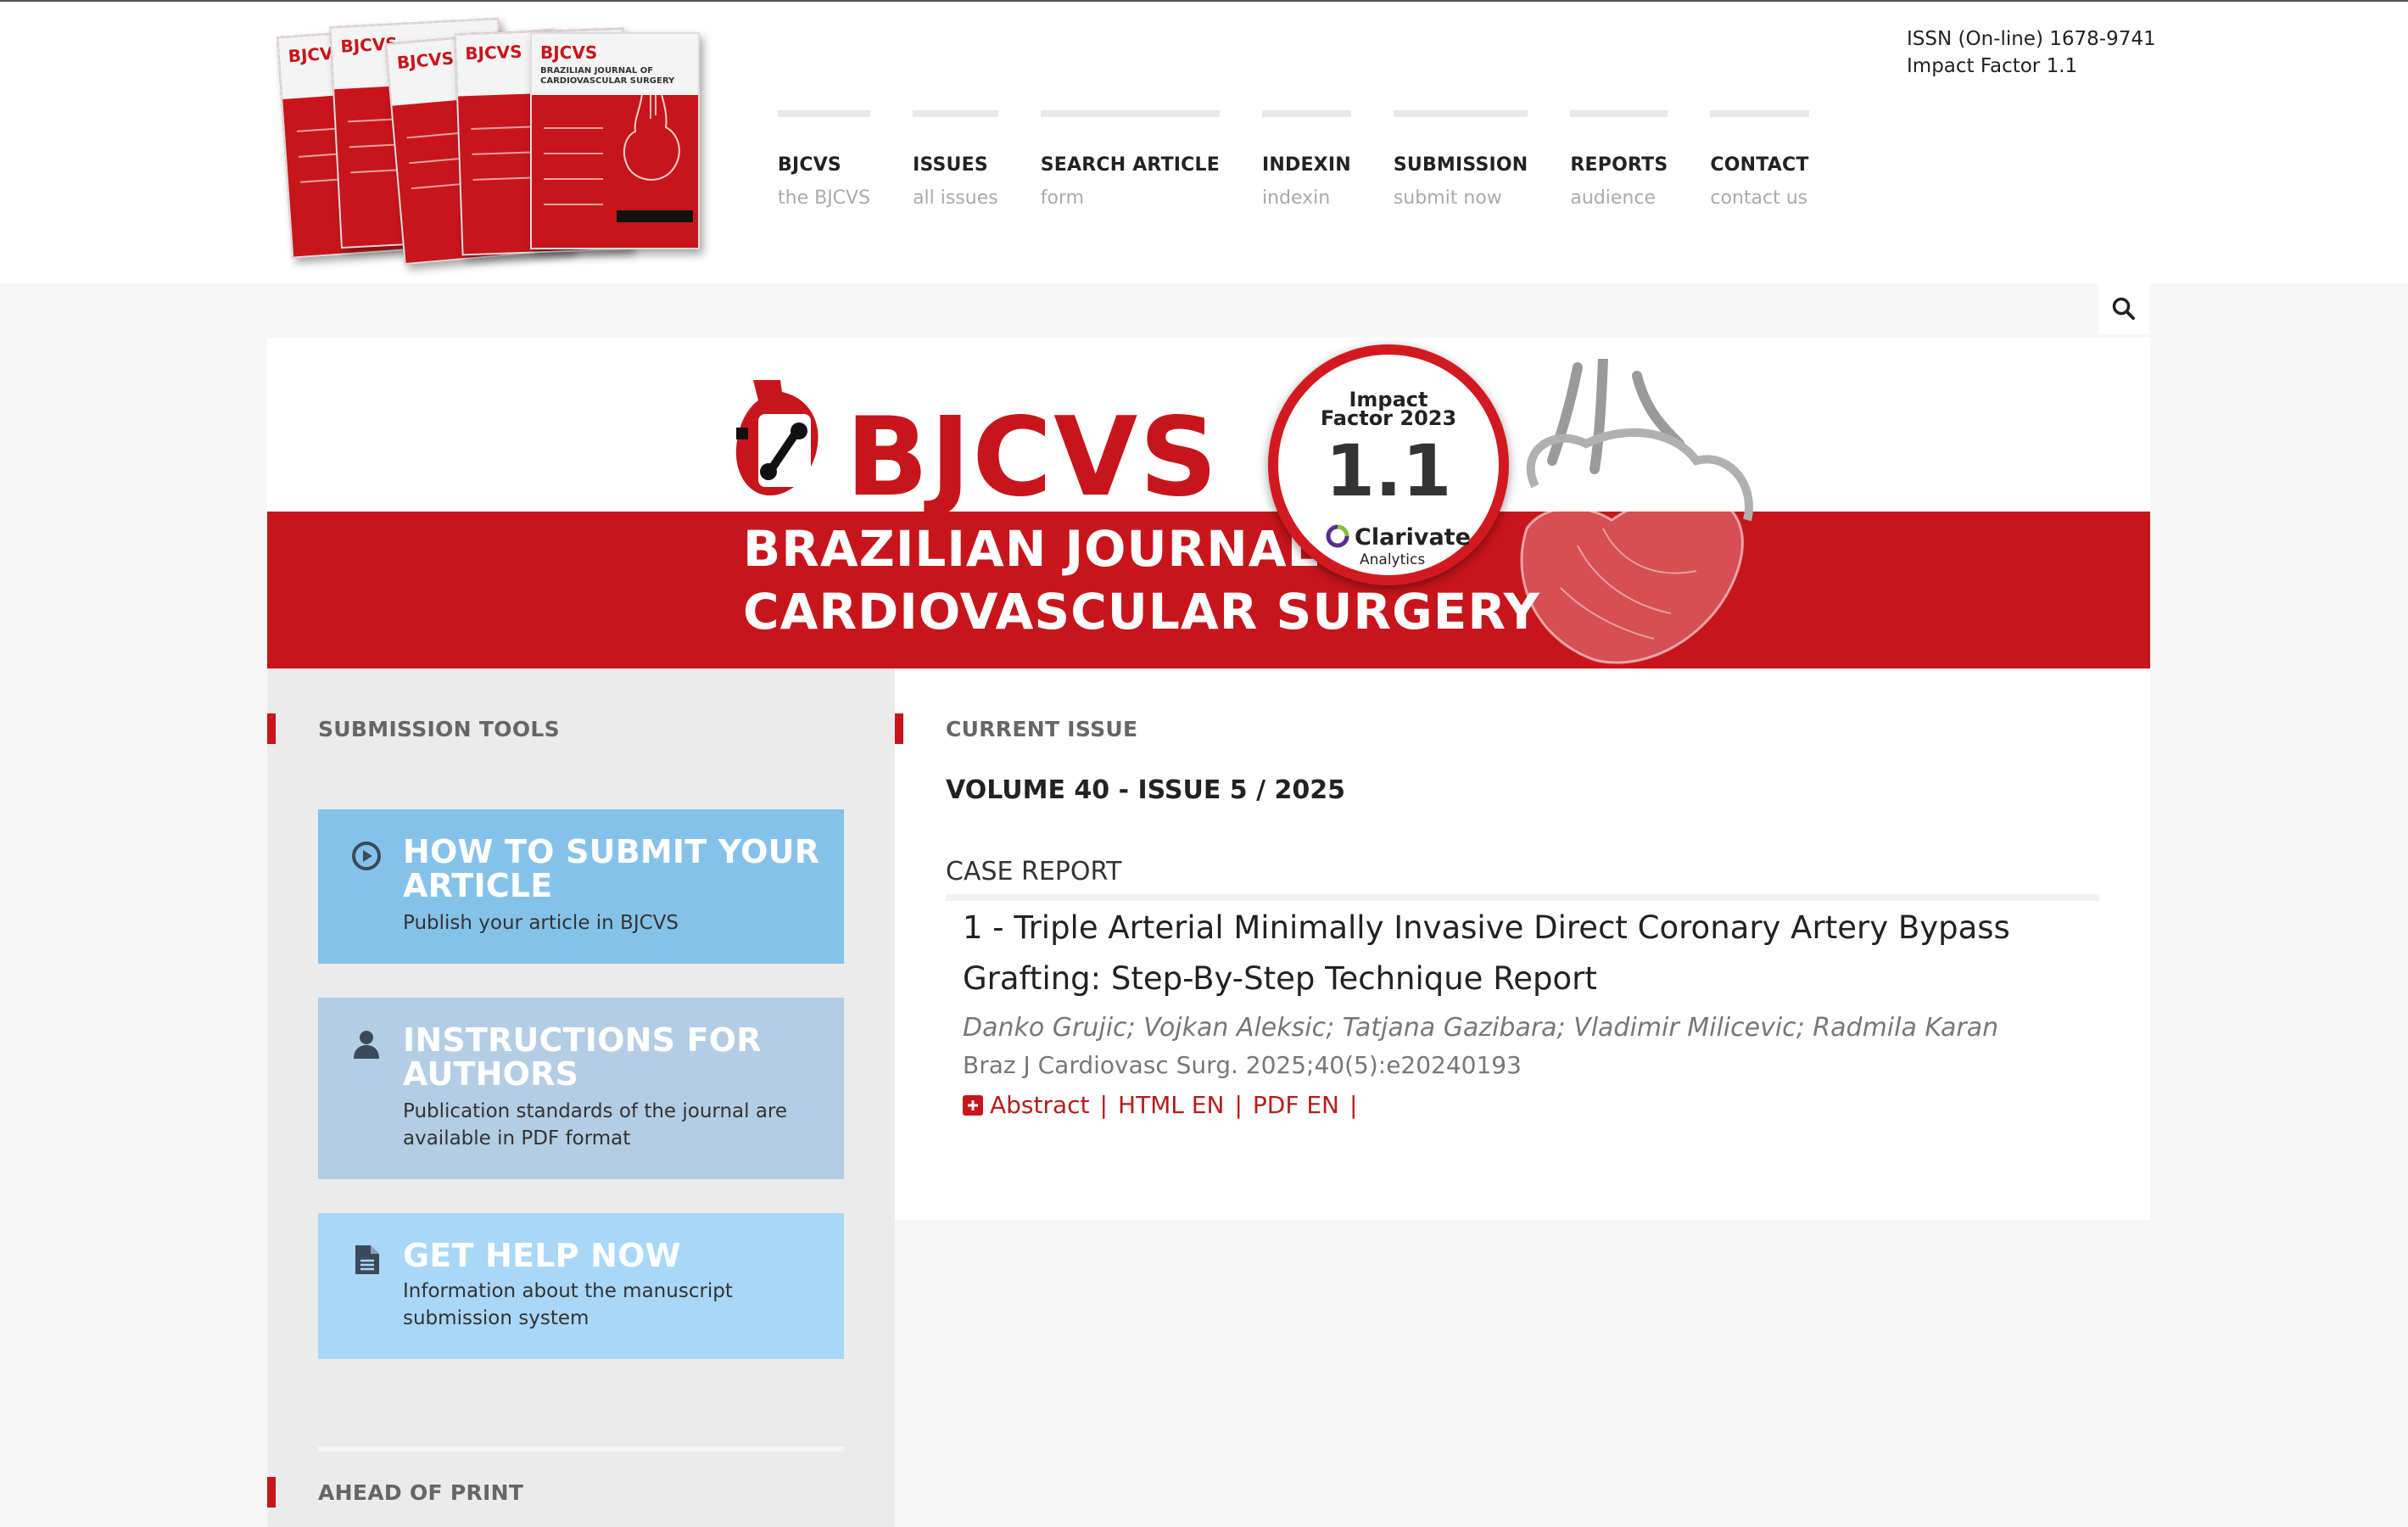 The image size is (2408, 1527). I want to click on nav-label: CONTACT, so click(1759, 165).